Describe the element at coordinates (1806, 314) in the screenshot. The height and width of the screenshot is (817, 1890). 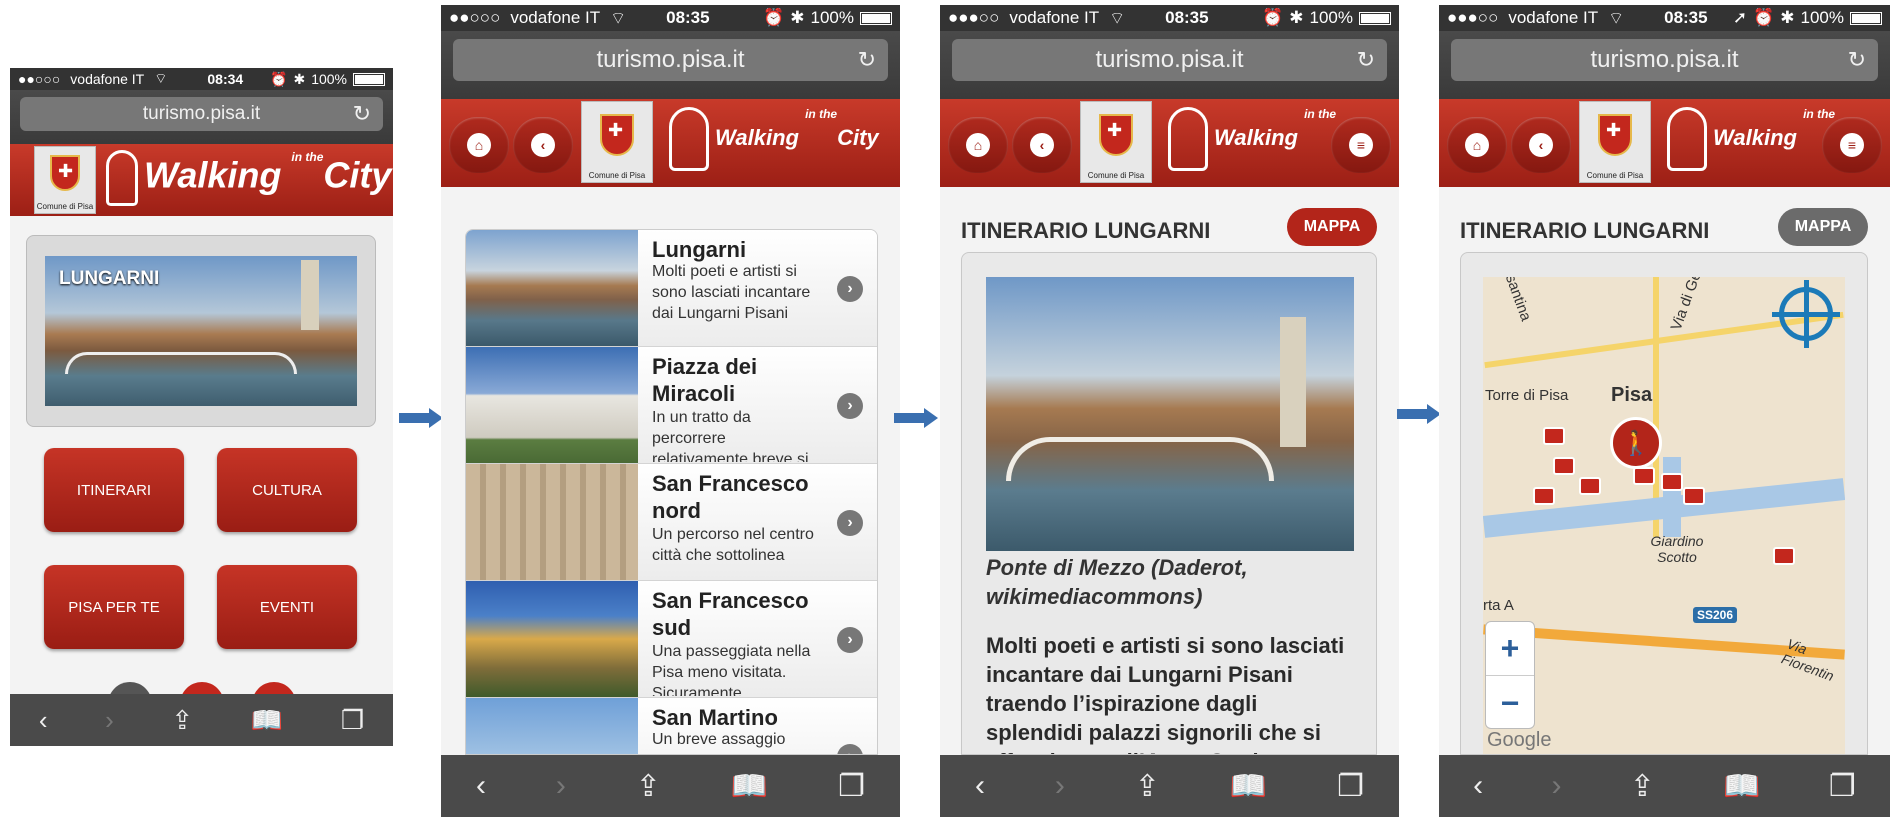
I see `locate-crosshair-icon` at that location.